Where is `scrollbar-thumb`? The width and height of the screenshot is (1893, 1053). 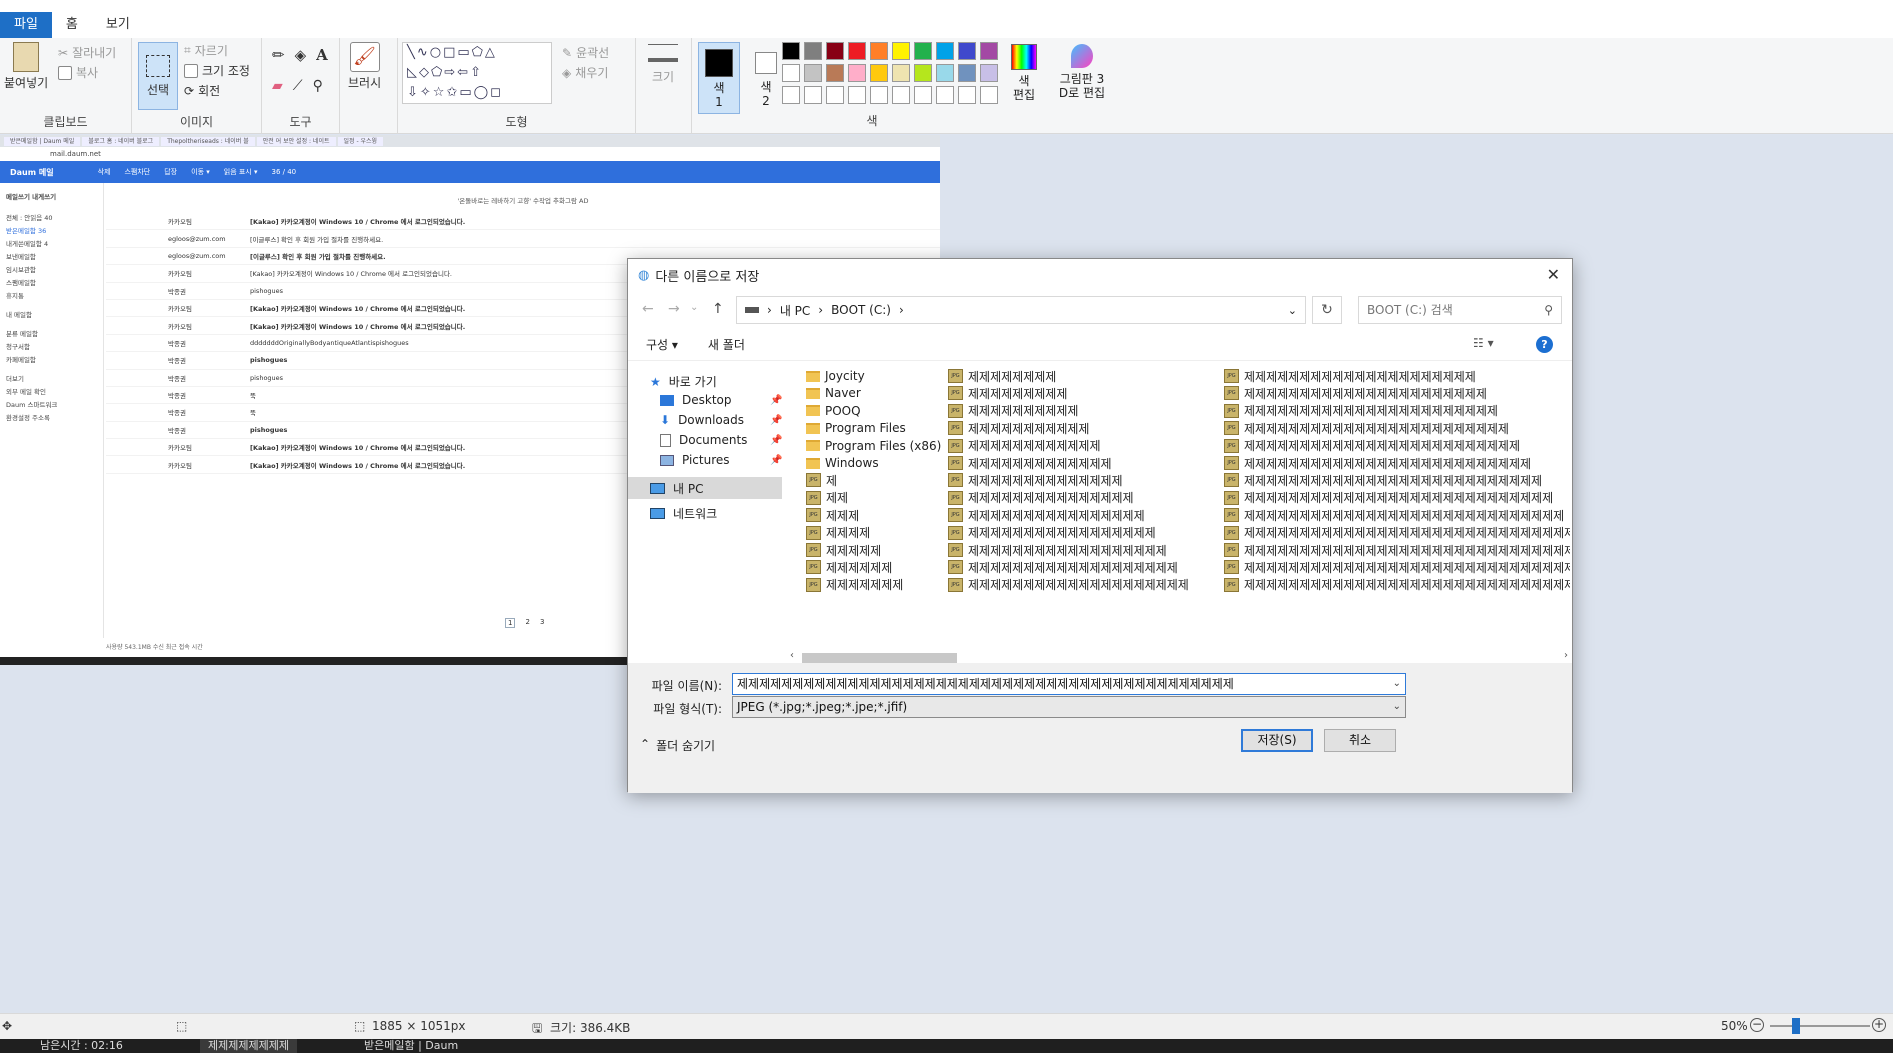 scrollbar-thumb is located at coordinates (879, 658).